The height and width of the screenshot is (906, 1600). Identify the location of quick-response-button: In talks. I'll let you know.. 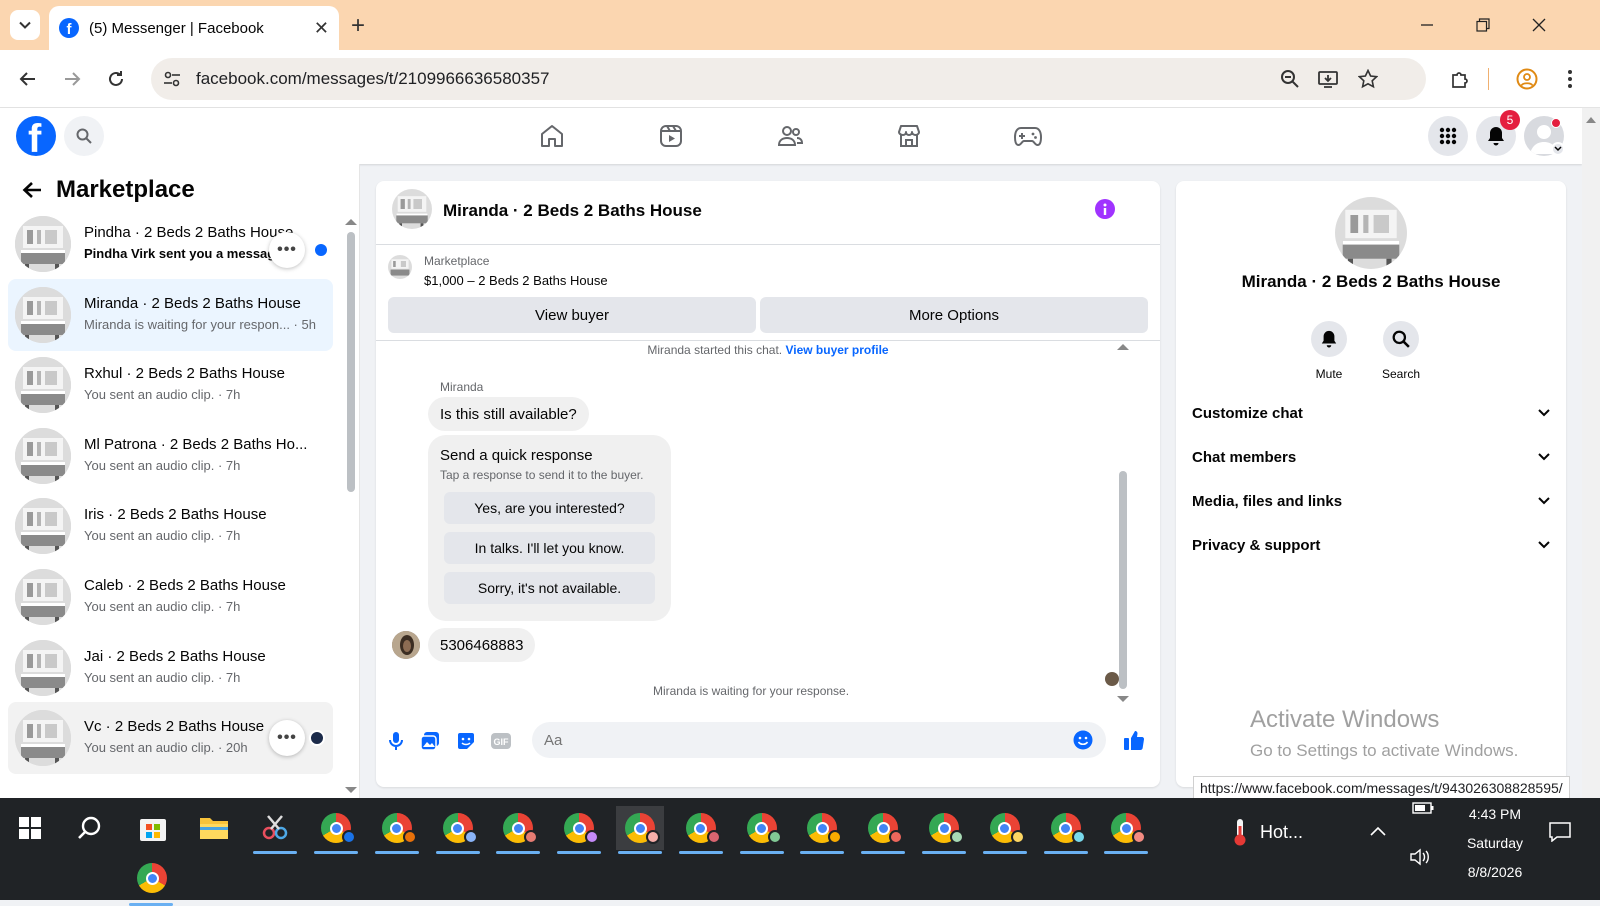
(549, 548).